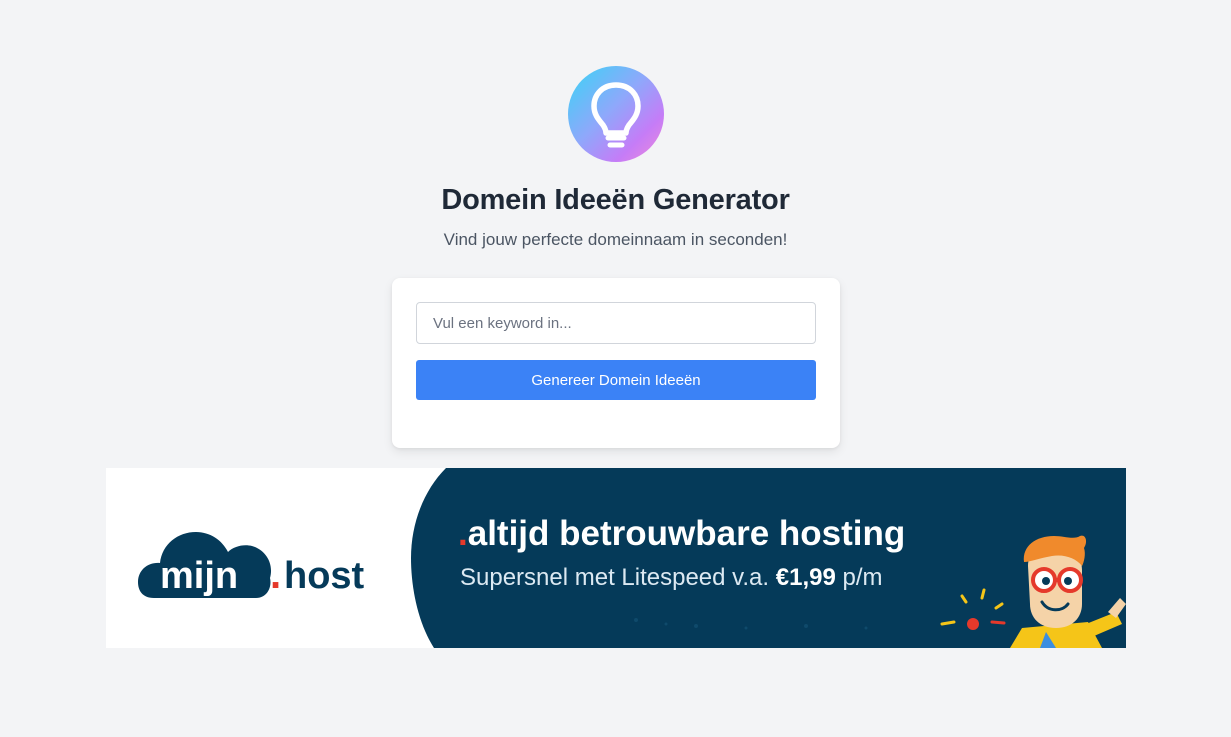 This screenshot has width=1231, height=737. What do you see at coordinates (616, 323) in the screenshot?
I see `keyword-input` at bounding box center [616, 323].